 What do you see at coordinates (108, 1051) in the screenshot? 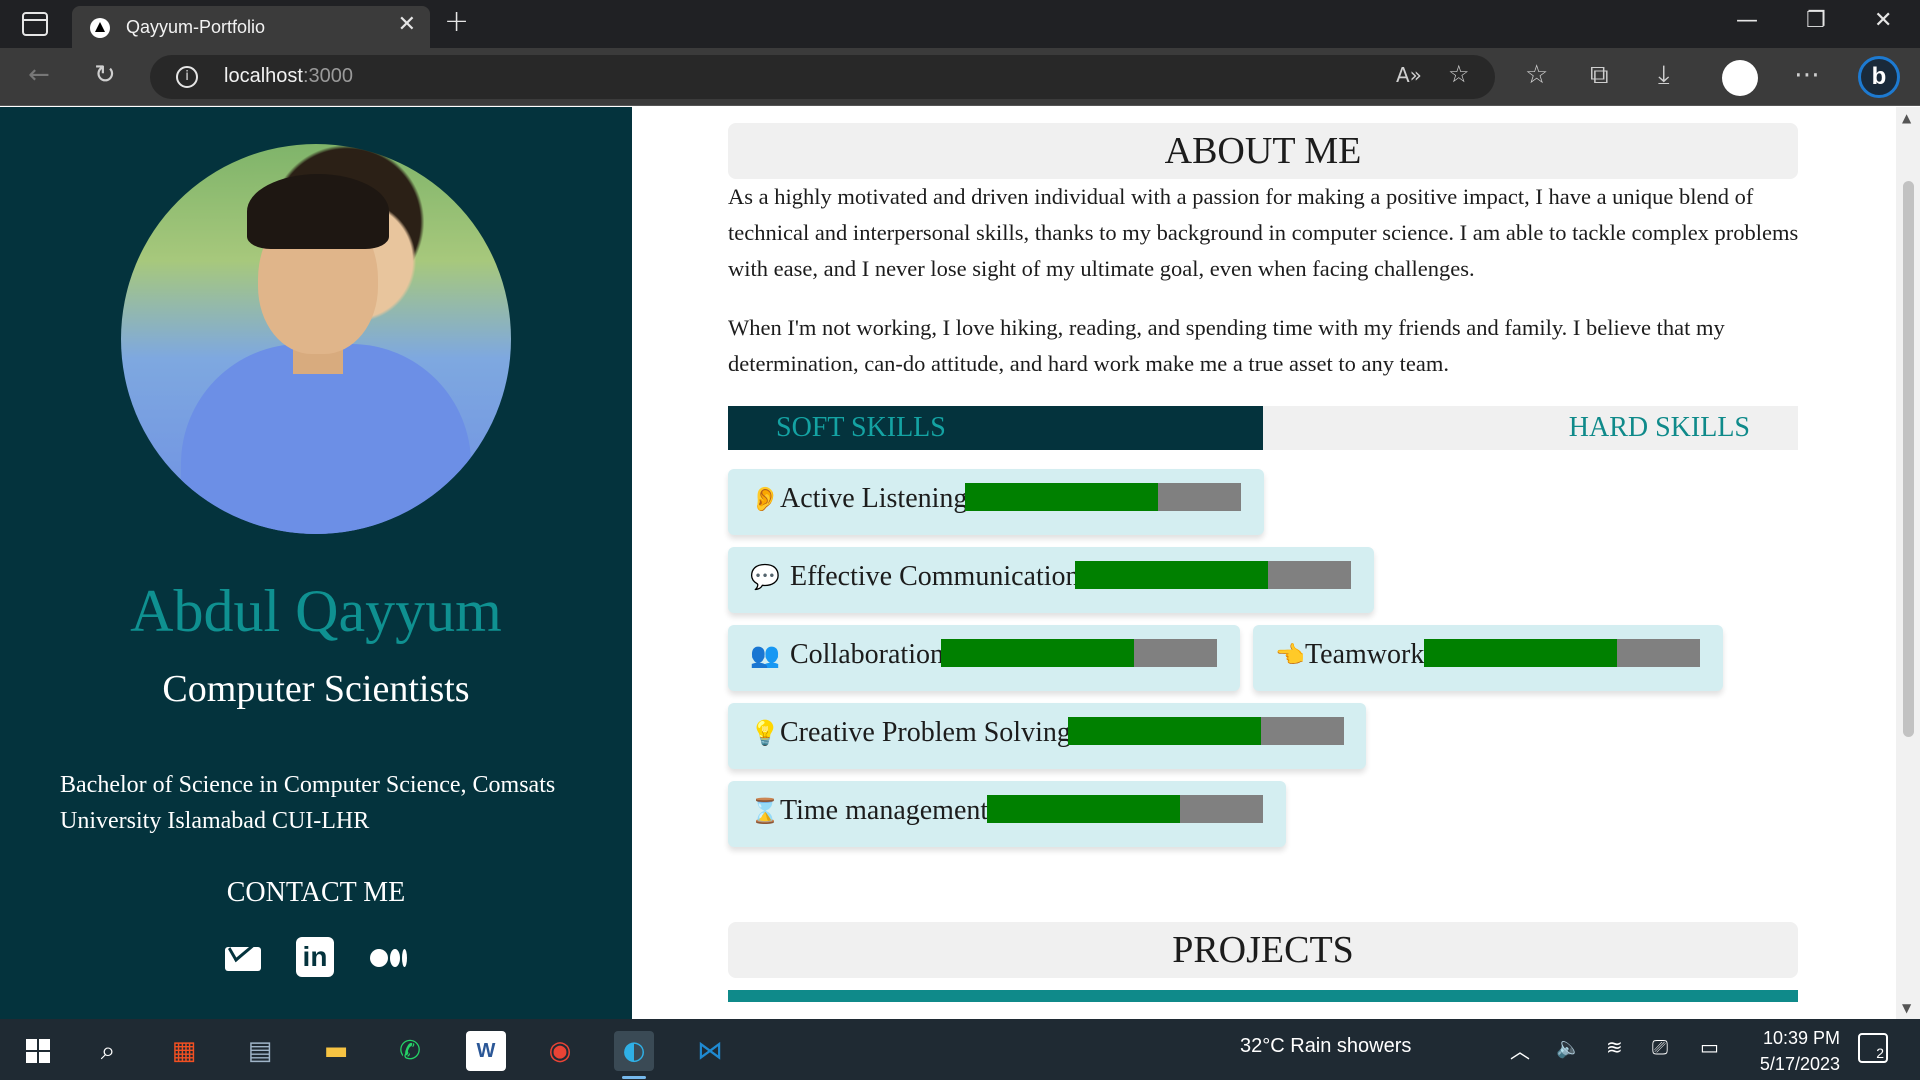
I see `search-icon: ⌕` at bounding box center [108, 1051].